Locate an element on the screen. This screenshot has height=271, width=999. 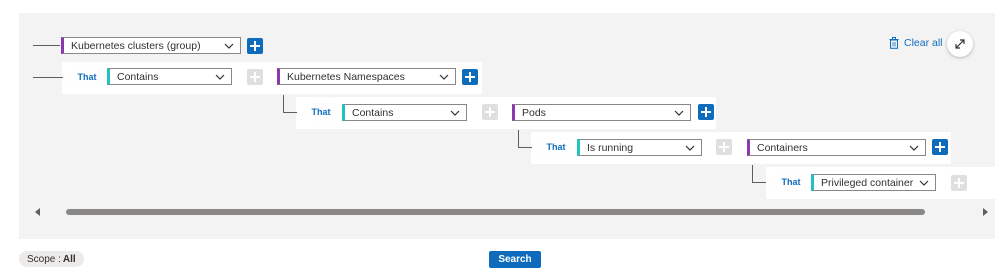
expand-button is located at coordinates (960, 44).